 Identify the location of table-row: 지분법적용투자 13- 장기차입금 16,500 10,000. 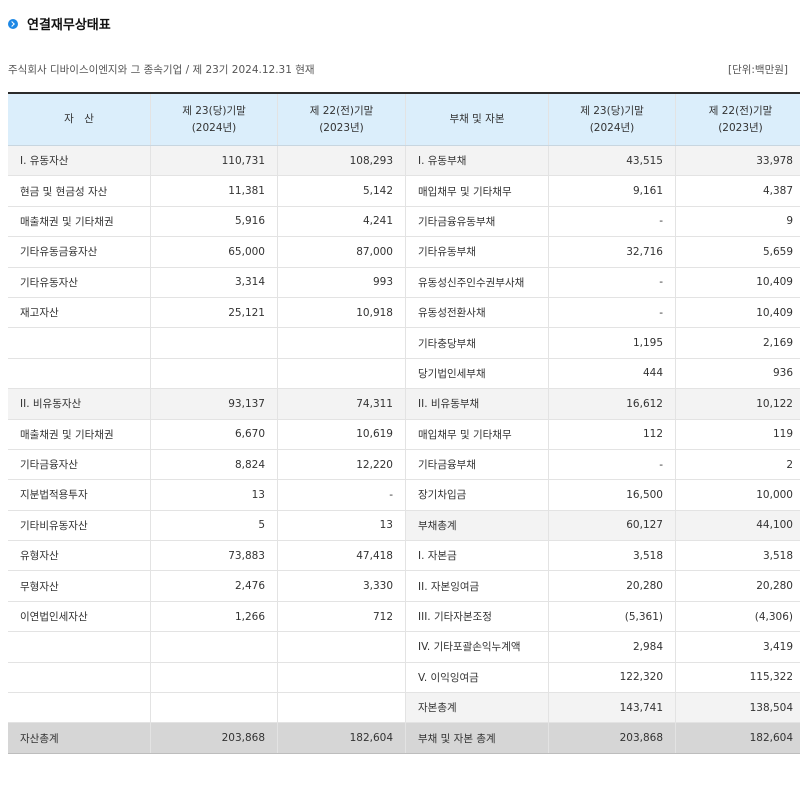
(404, 495).